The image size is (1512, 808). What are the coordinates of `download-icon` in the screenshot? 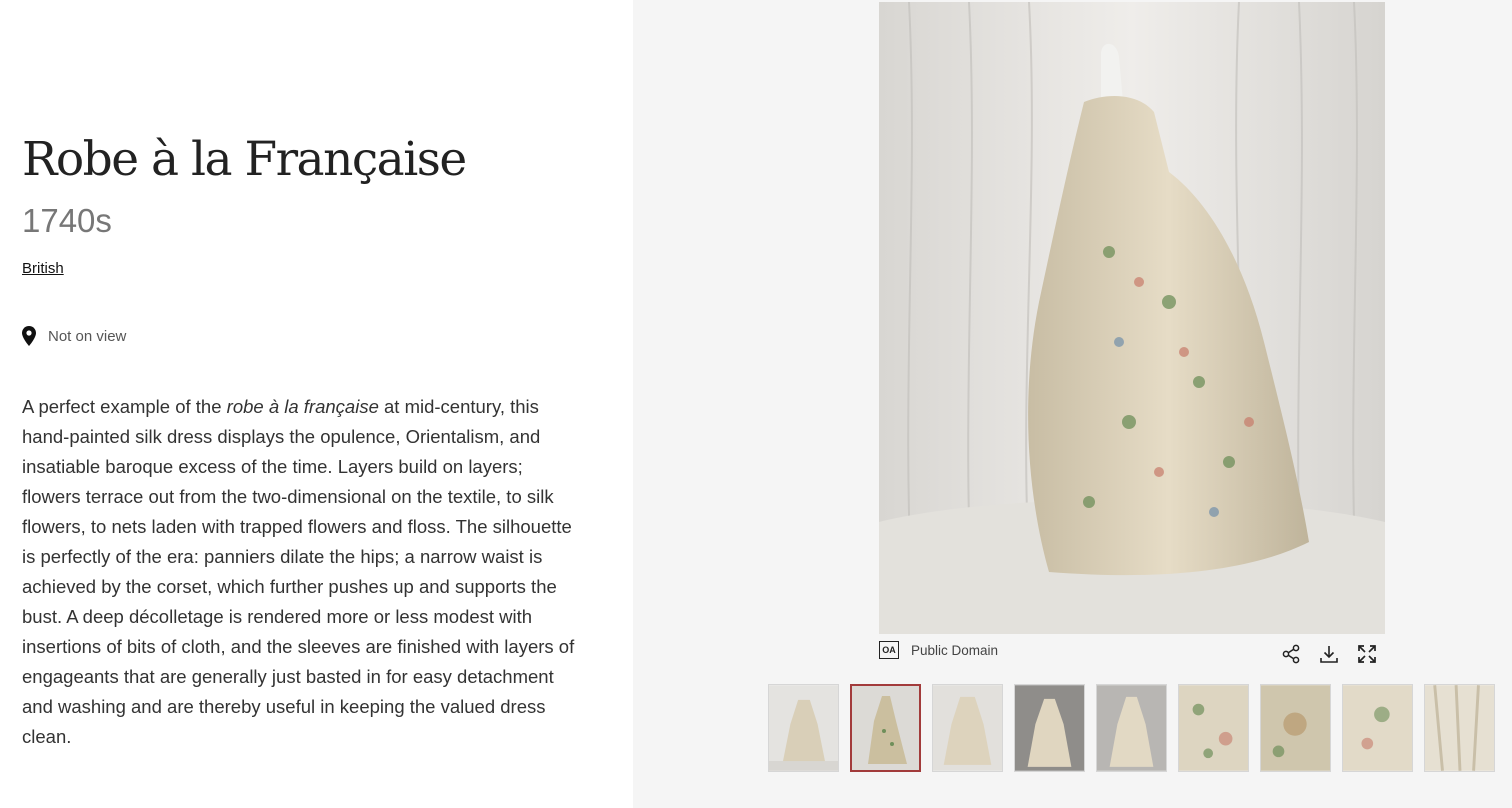 It's located at (1329, 654).